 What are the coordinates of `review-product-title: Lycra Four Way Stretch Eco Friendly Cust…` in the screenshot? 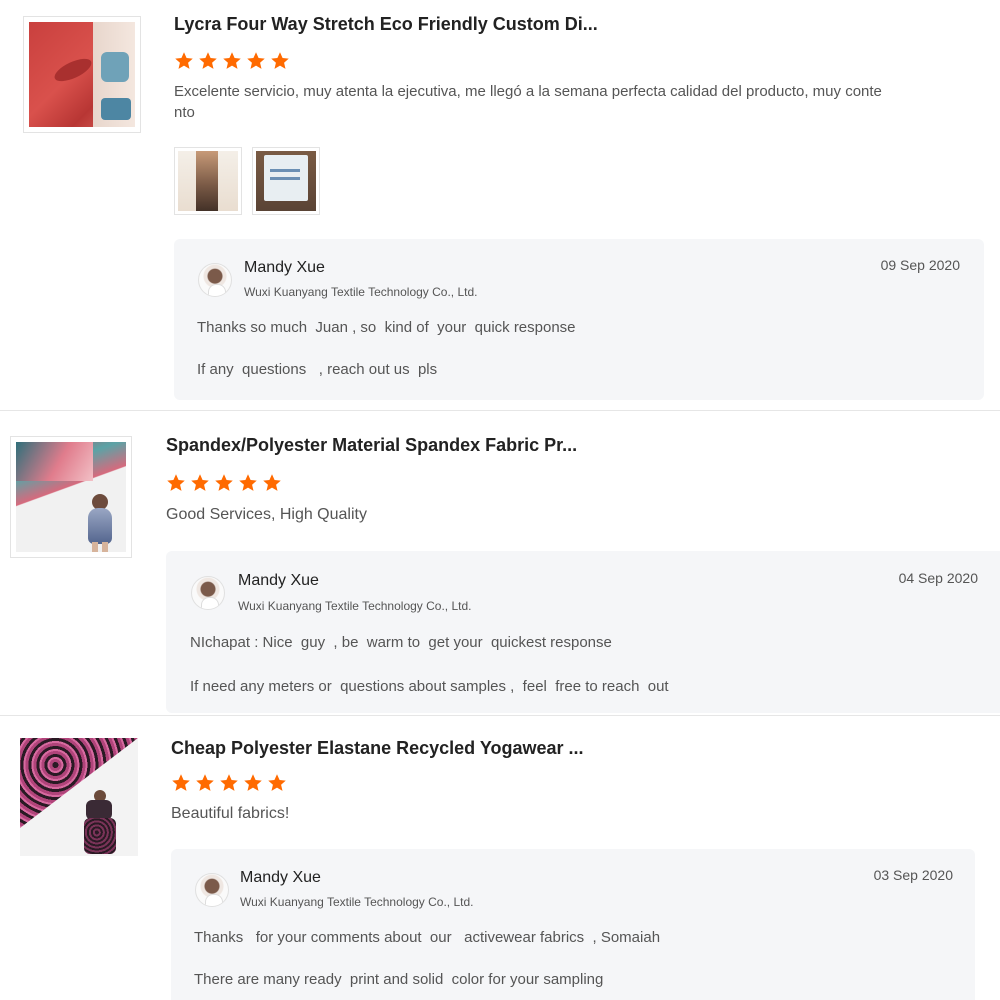 It's located at (386, 24).